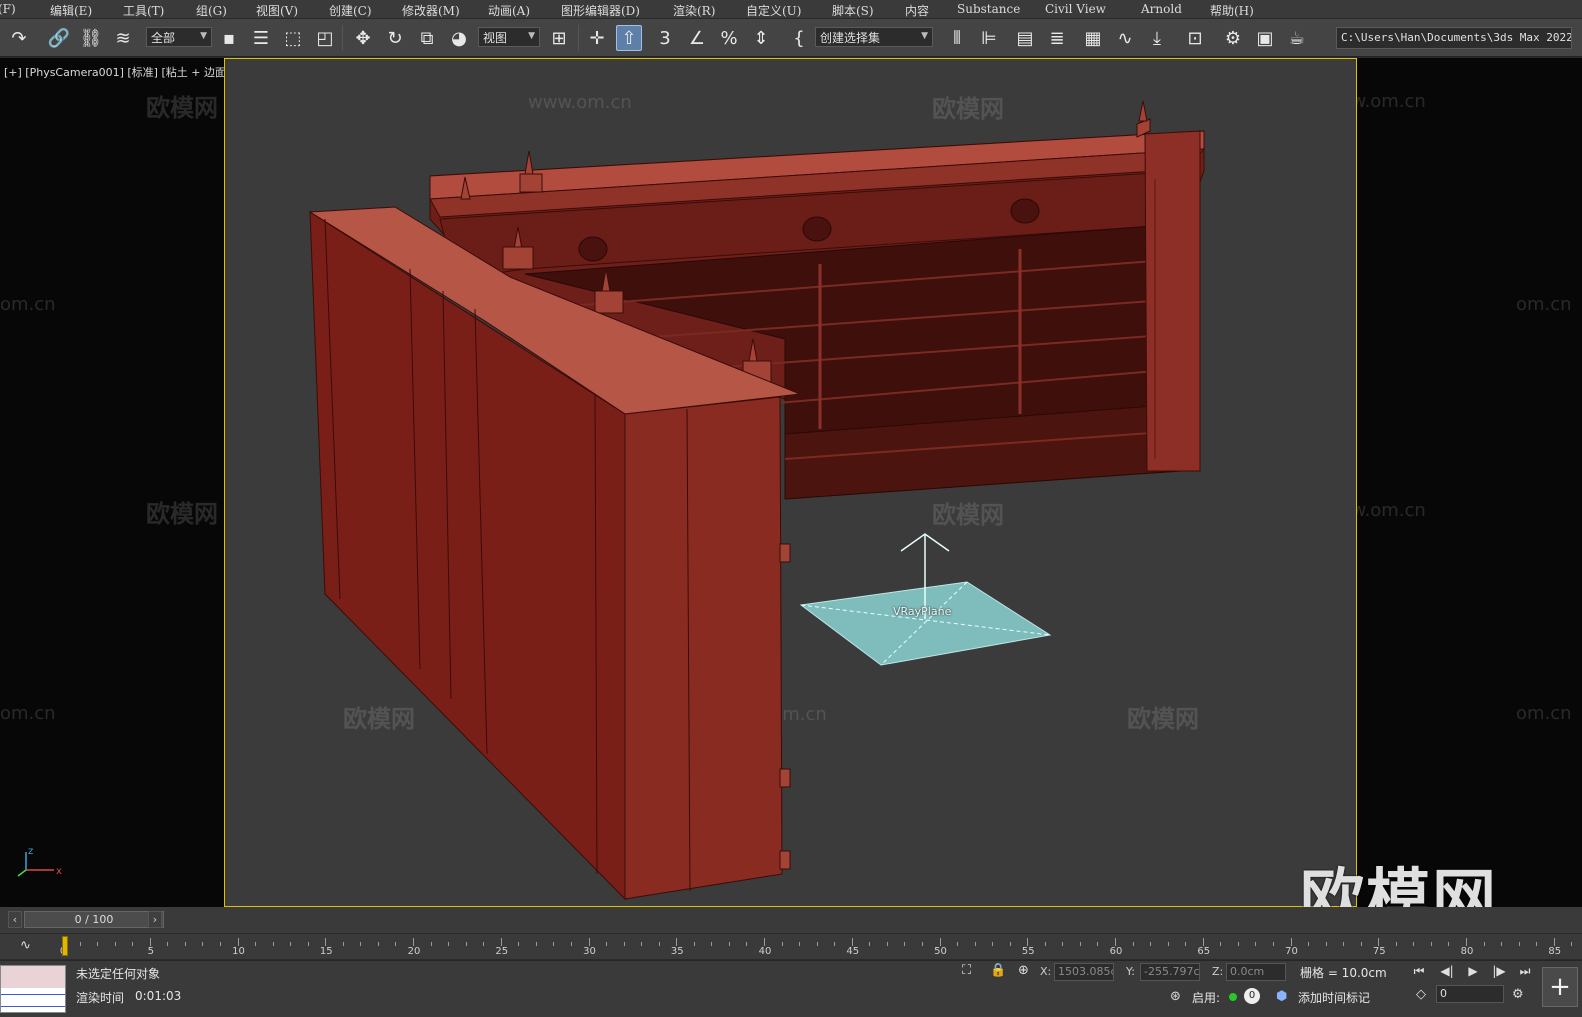  Describe the element at coordinates (1473, 971) in the screenshot. I see `play-icon: ▶` at that location.